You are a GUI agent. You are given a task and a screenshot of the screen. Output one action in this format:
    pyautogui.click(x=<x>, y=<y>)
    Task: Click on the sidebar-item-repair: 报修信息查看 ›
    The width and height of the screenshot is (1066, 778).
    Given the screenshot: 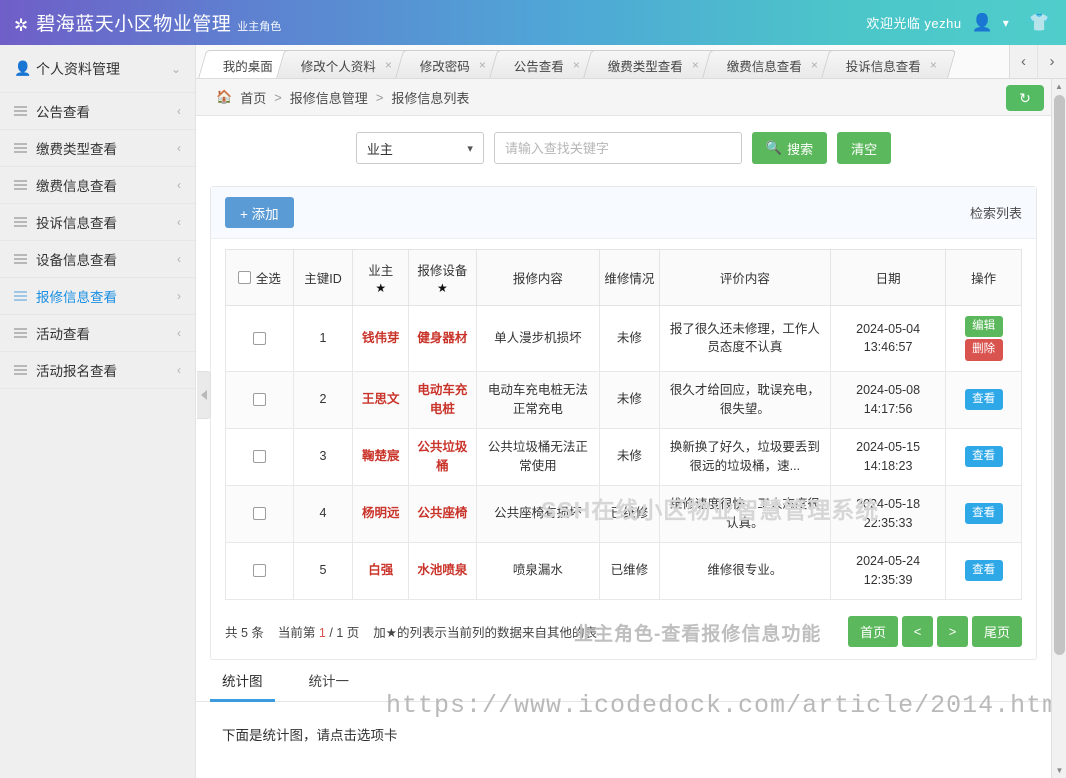 What is the action you would take?
    pyautogui.click(x=97, y=296)
    